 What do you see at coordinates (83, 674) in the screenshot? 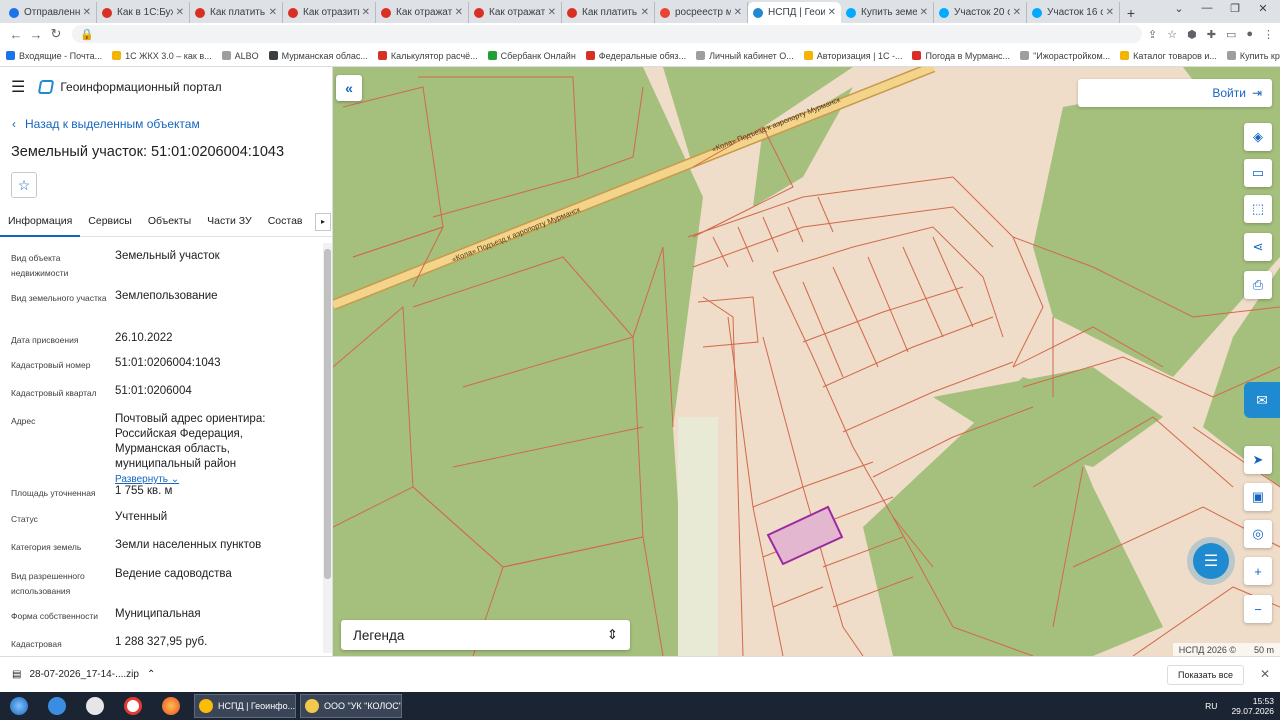
I see `download-item: ▤ 28-07-2026_17-14-....zip ⌃` at bounding box center [83, 674].